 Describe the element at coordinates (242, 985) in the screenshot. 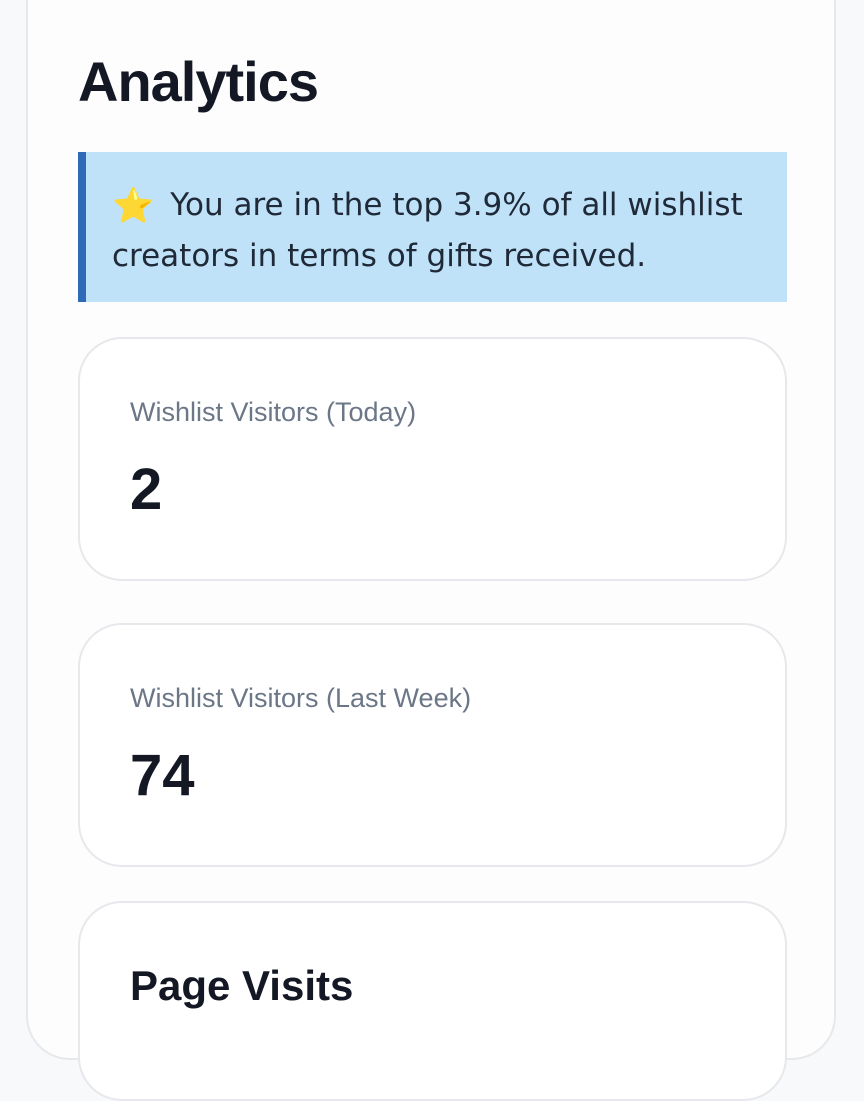

I see `page-visits-title: Page Visits` at that location.